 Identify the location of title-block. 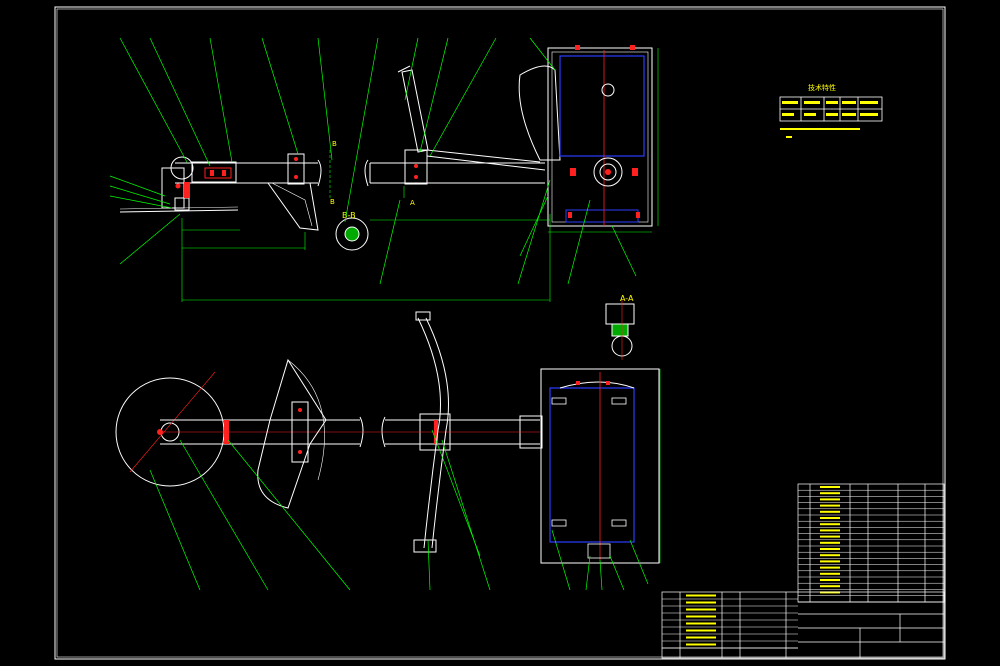
(803, 625).